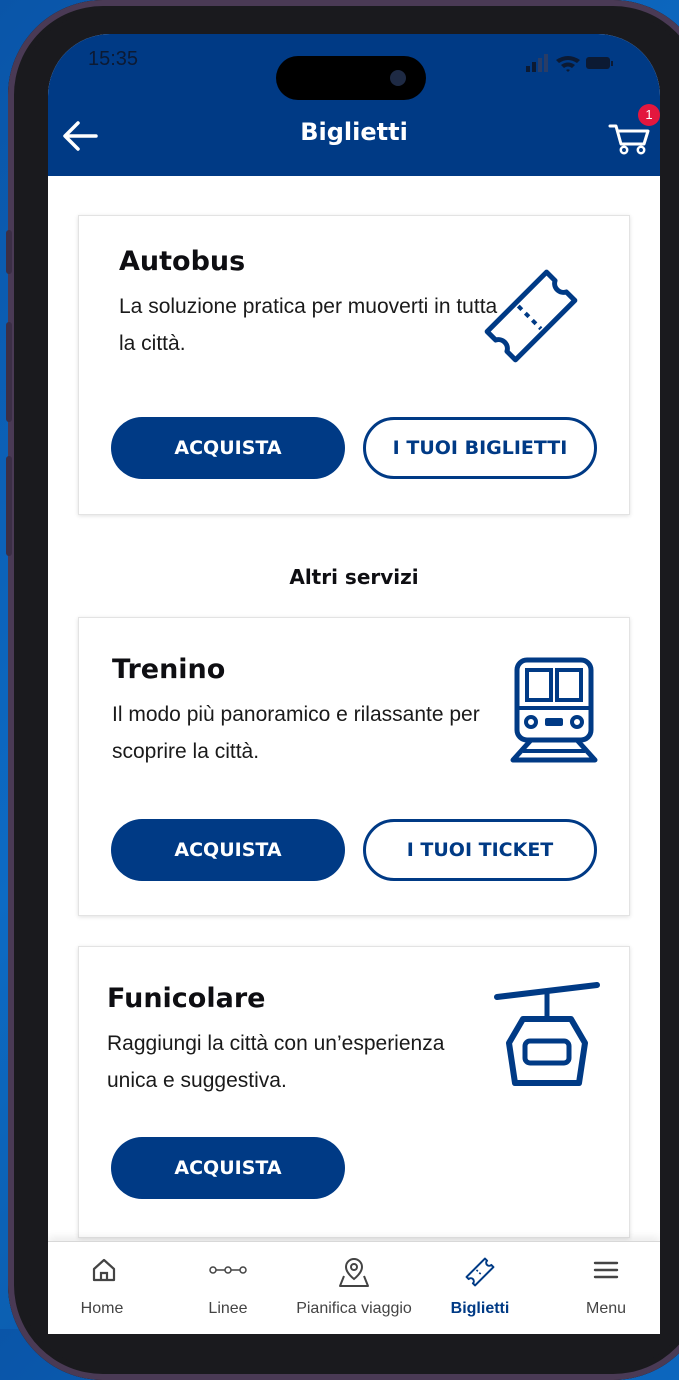 Image resolution: width=679 pixels, height=1380 pixels. I want to click on map-pin-icon, so click(354, 1272).